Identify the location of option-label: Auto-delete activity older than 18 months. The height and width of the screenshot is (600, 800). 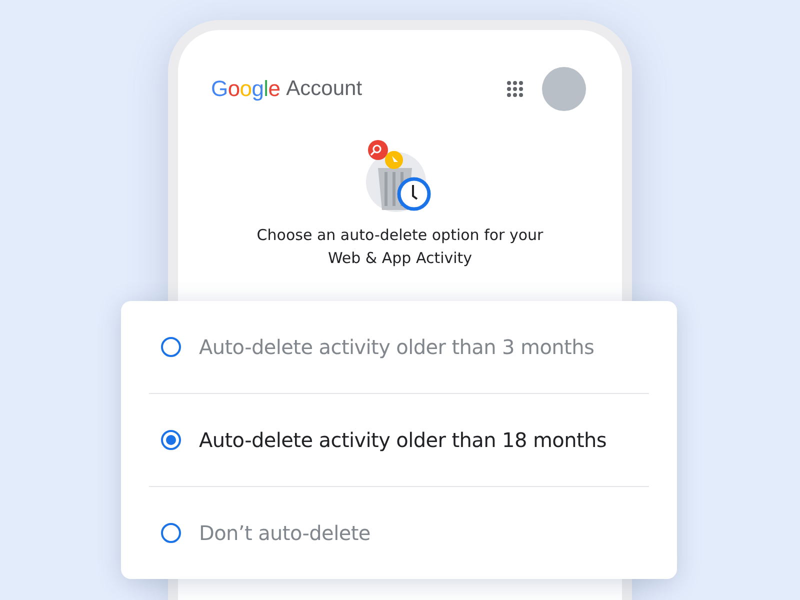
(402, 440).